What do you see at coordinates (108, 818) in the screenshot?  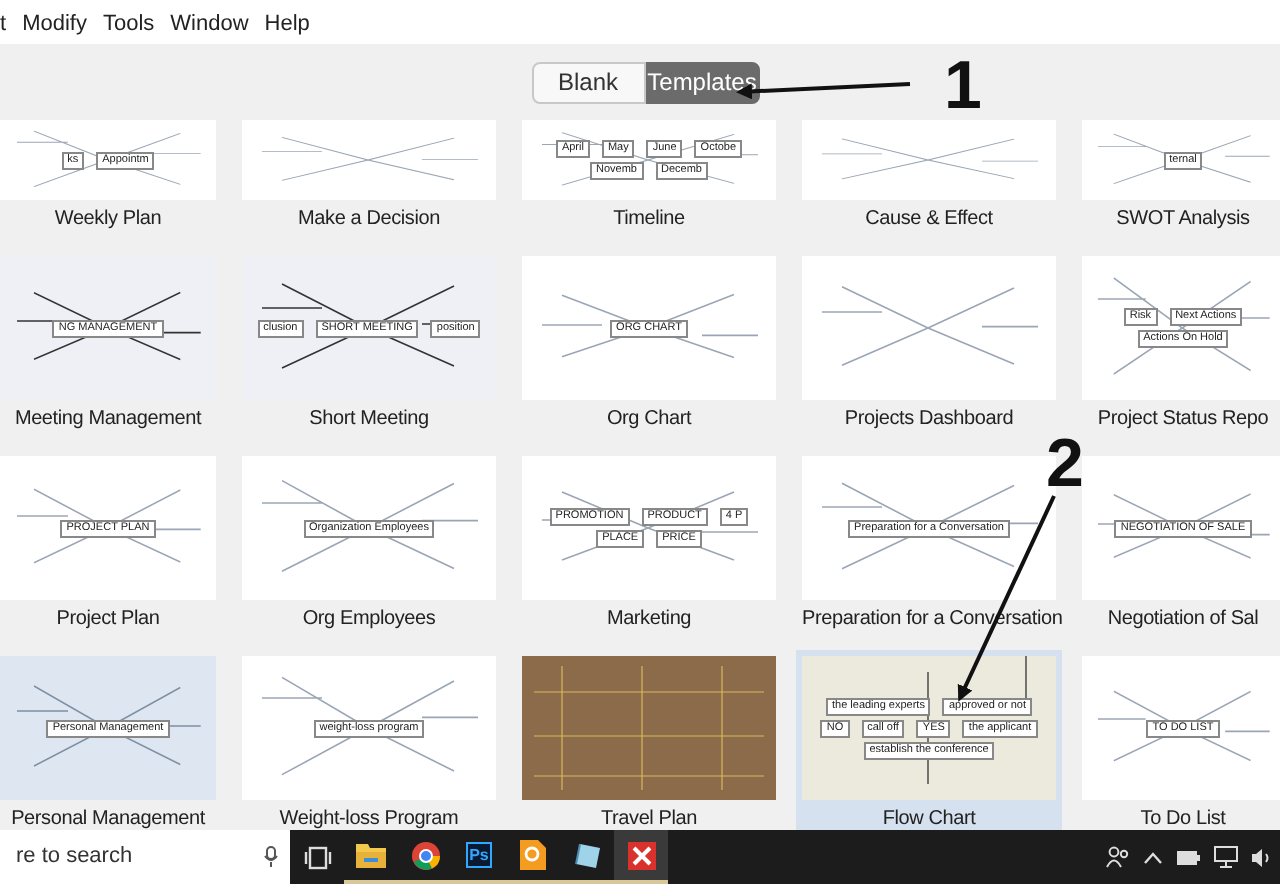 I see `template-name: Personal Management` at bounding box center [108, 818].